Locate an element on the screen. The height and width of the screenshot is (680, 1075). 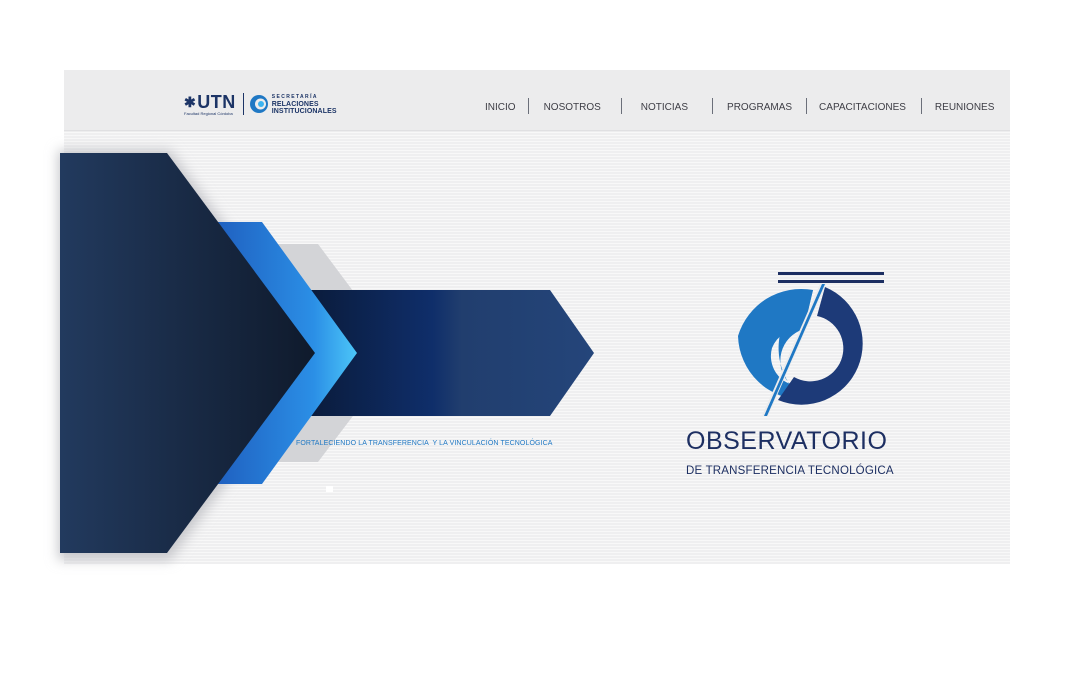
utn-wordmark: ✱ UTN is located at coordinates (210, 102).